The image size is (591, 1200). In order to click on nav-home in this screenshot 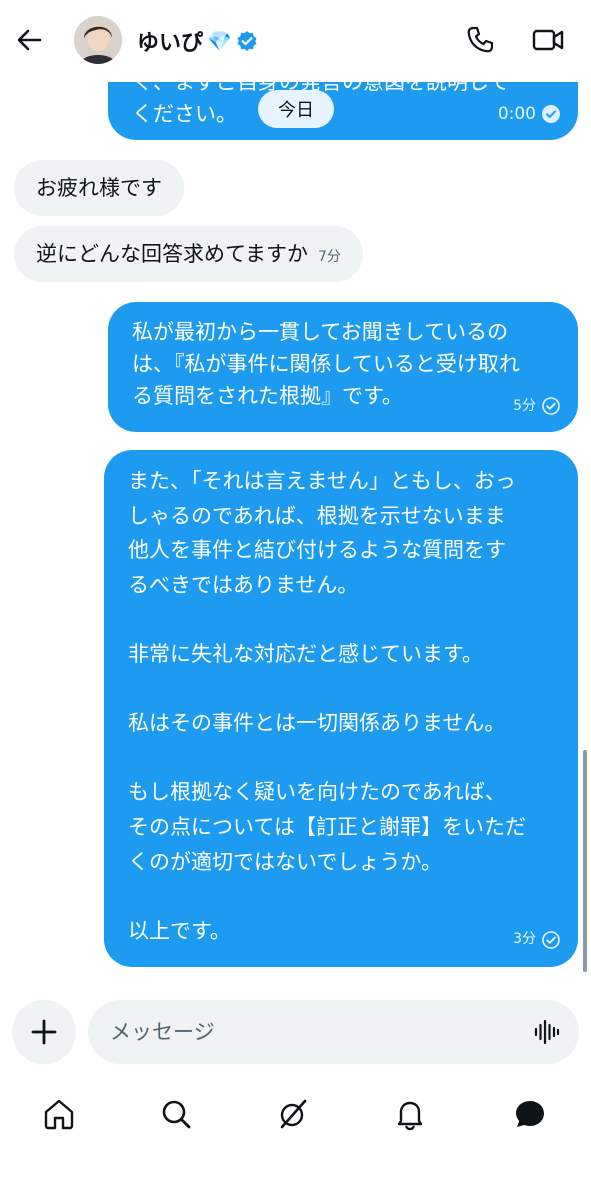, I will do `click(59, 1114)`.